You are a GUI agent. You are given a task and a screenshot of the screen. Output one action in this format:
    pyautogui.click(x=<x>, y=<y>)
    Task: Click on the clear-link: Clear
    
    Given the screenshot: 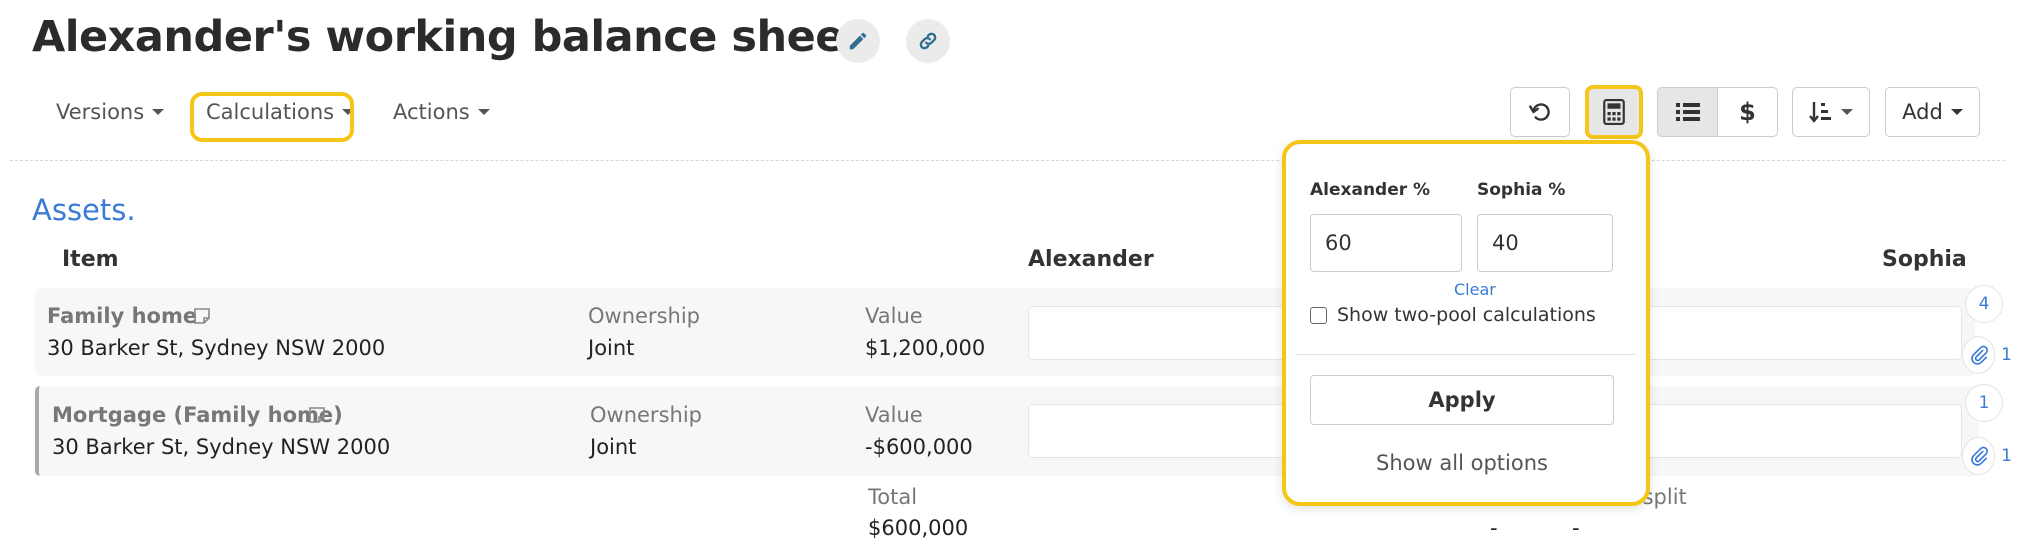 What is the action you would take?
    pyautogui.click(x=1475, y=289)
    